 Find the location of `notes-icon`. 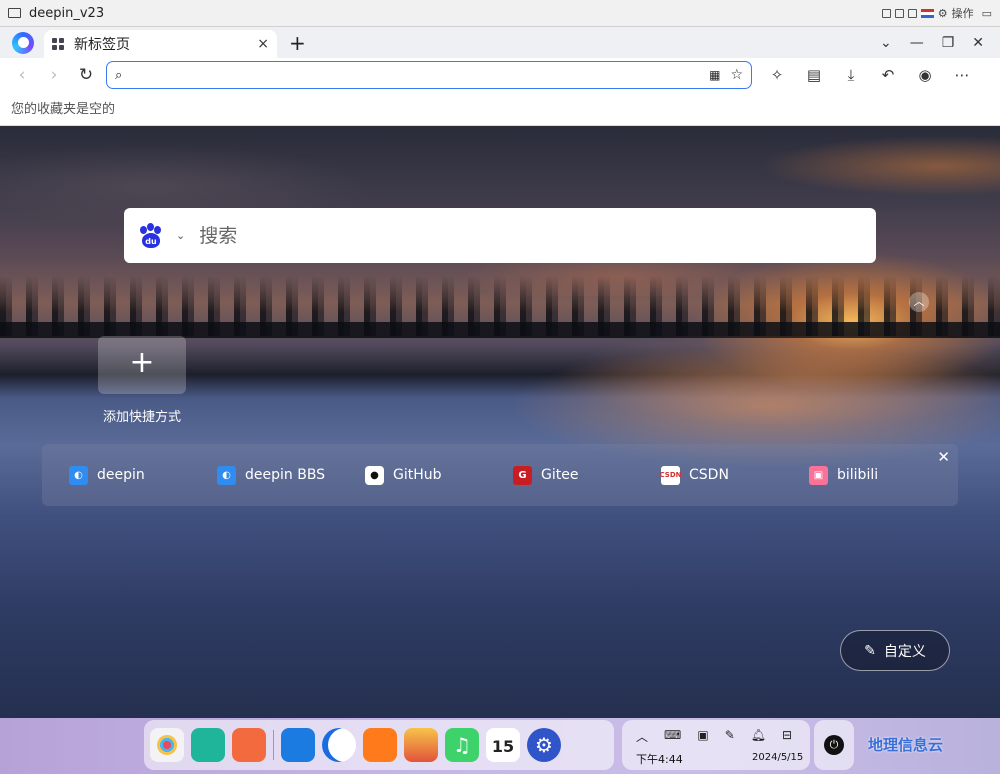

notes-icon is located at coordinates (298, 745).